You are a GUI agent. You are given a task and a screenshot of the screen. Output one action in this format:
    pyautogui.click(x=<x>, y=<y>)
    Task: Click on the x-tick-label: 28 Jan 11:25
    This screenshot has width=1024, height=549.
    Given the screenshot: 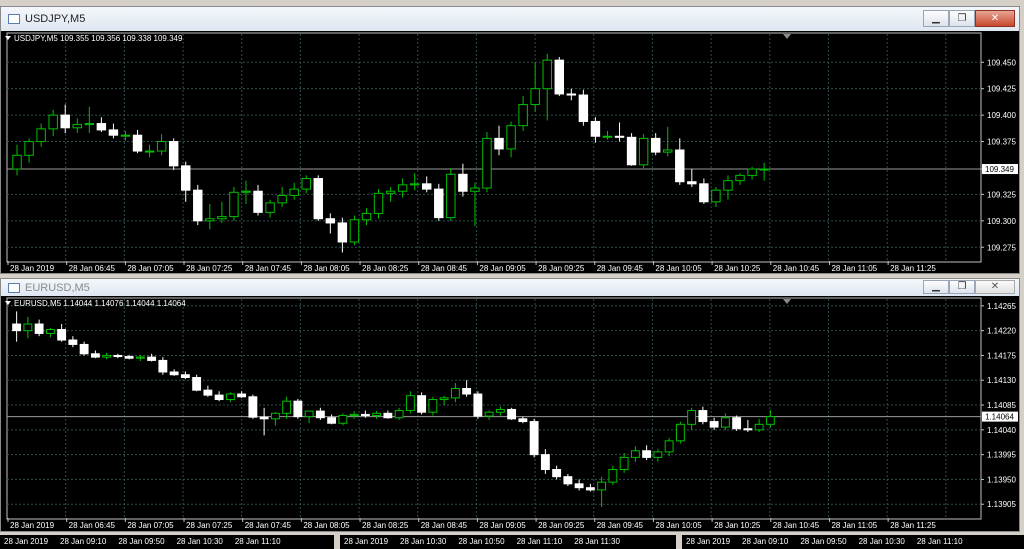 What is the action you would take?
    pyautogui.click(x=913, y=268)
    